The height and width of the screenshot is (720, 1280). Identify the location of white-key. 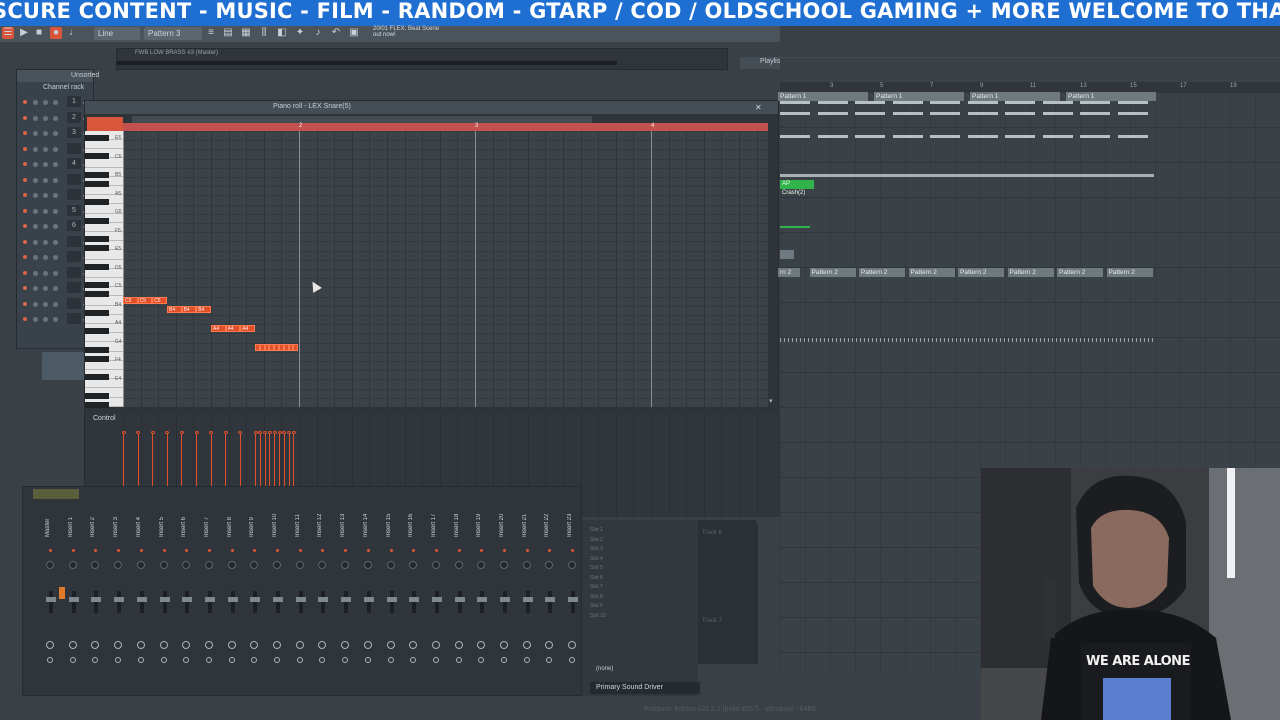
(104, 145).